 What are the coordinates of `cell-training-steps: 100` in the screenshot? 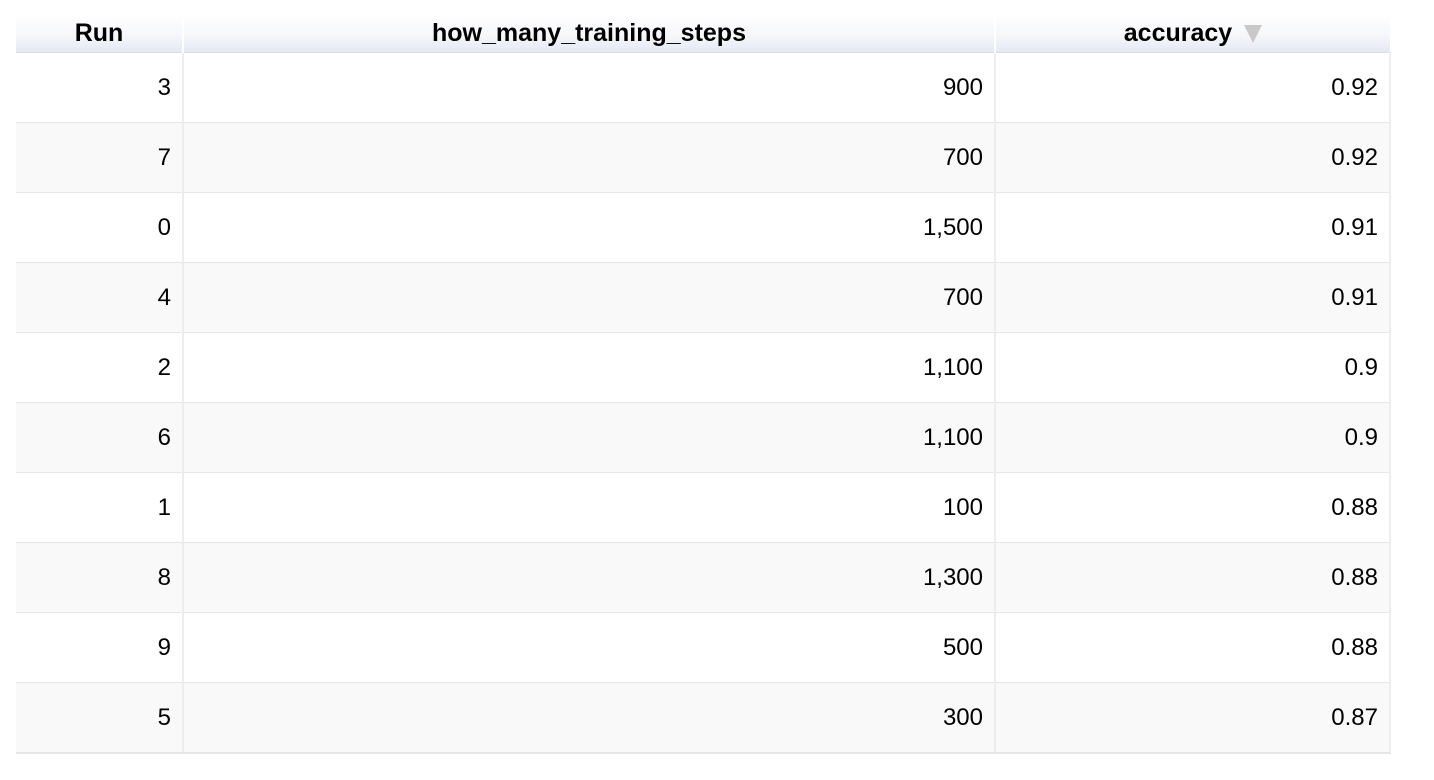 It's located at (588, 507).